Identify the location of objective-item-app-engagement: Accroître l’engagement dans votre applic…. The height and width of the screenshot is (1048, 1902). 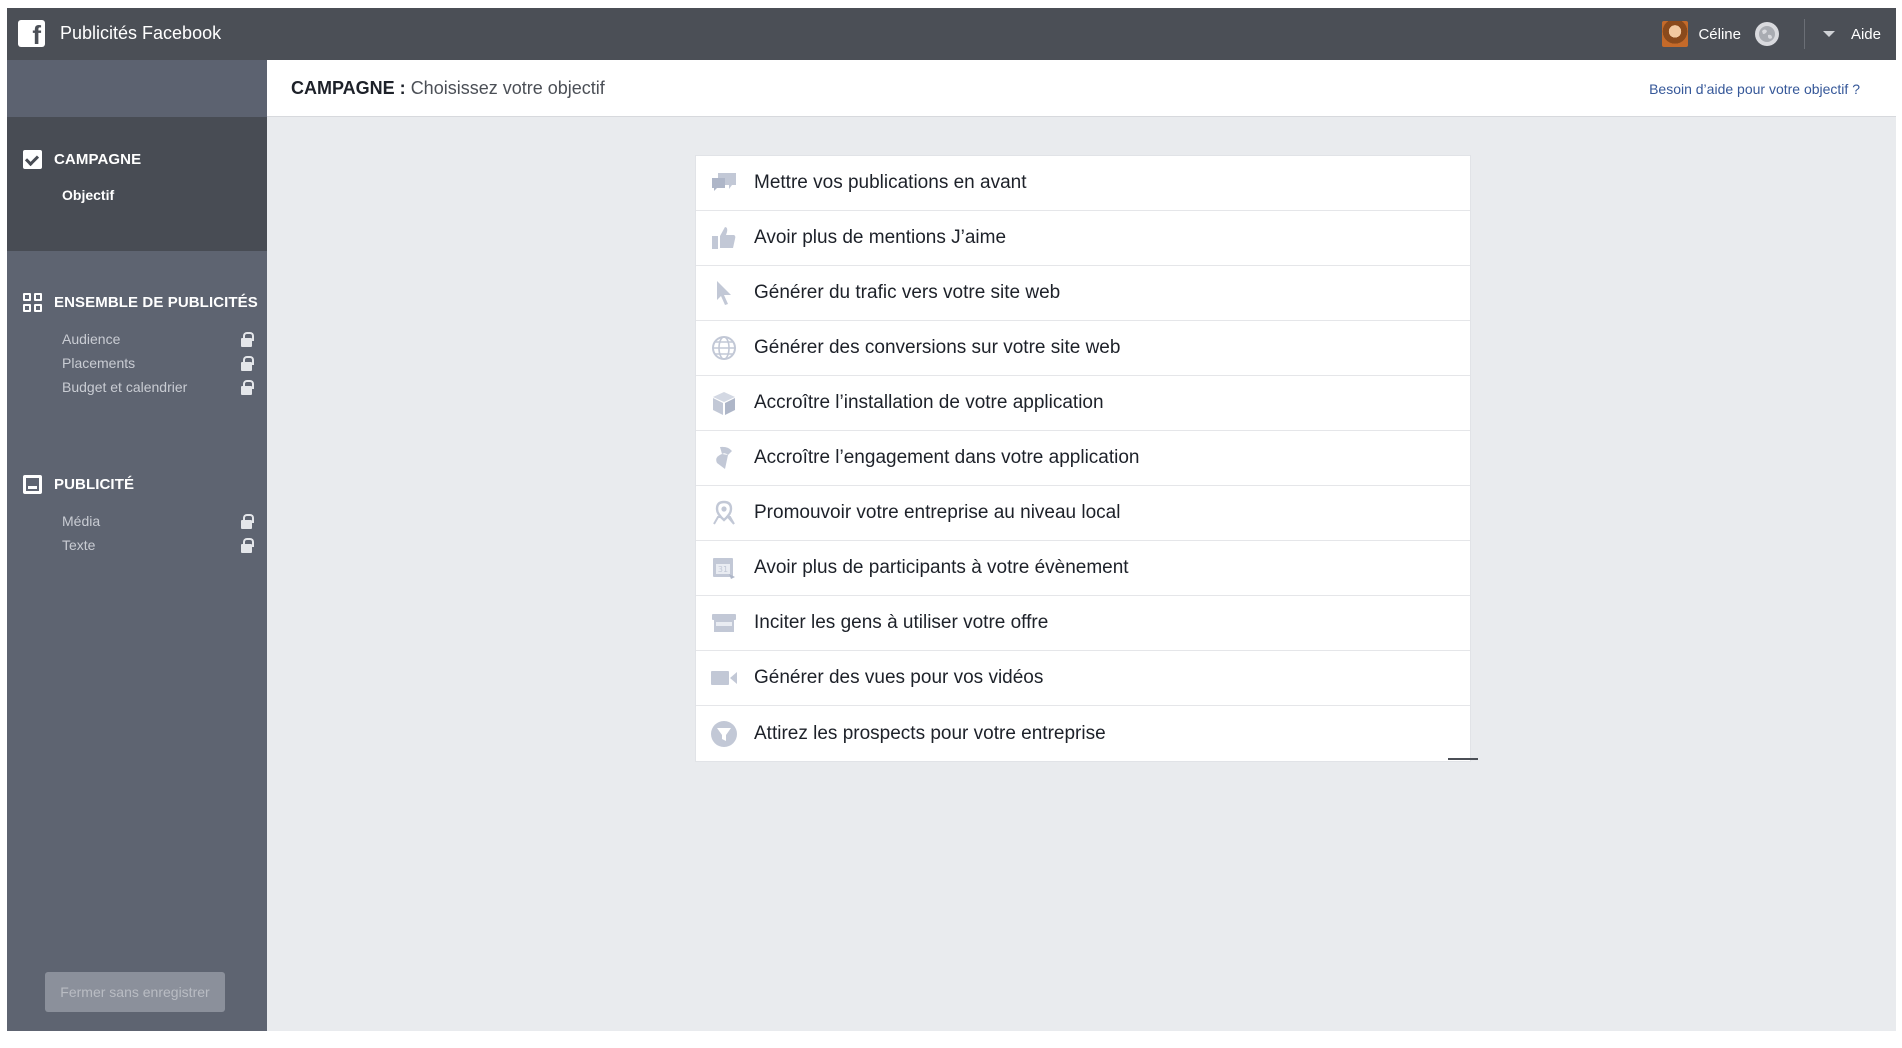
(1083, 458).